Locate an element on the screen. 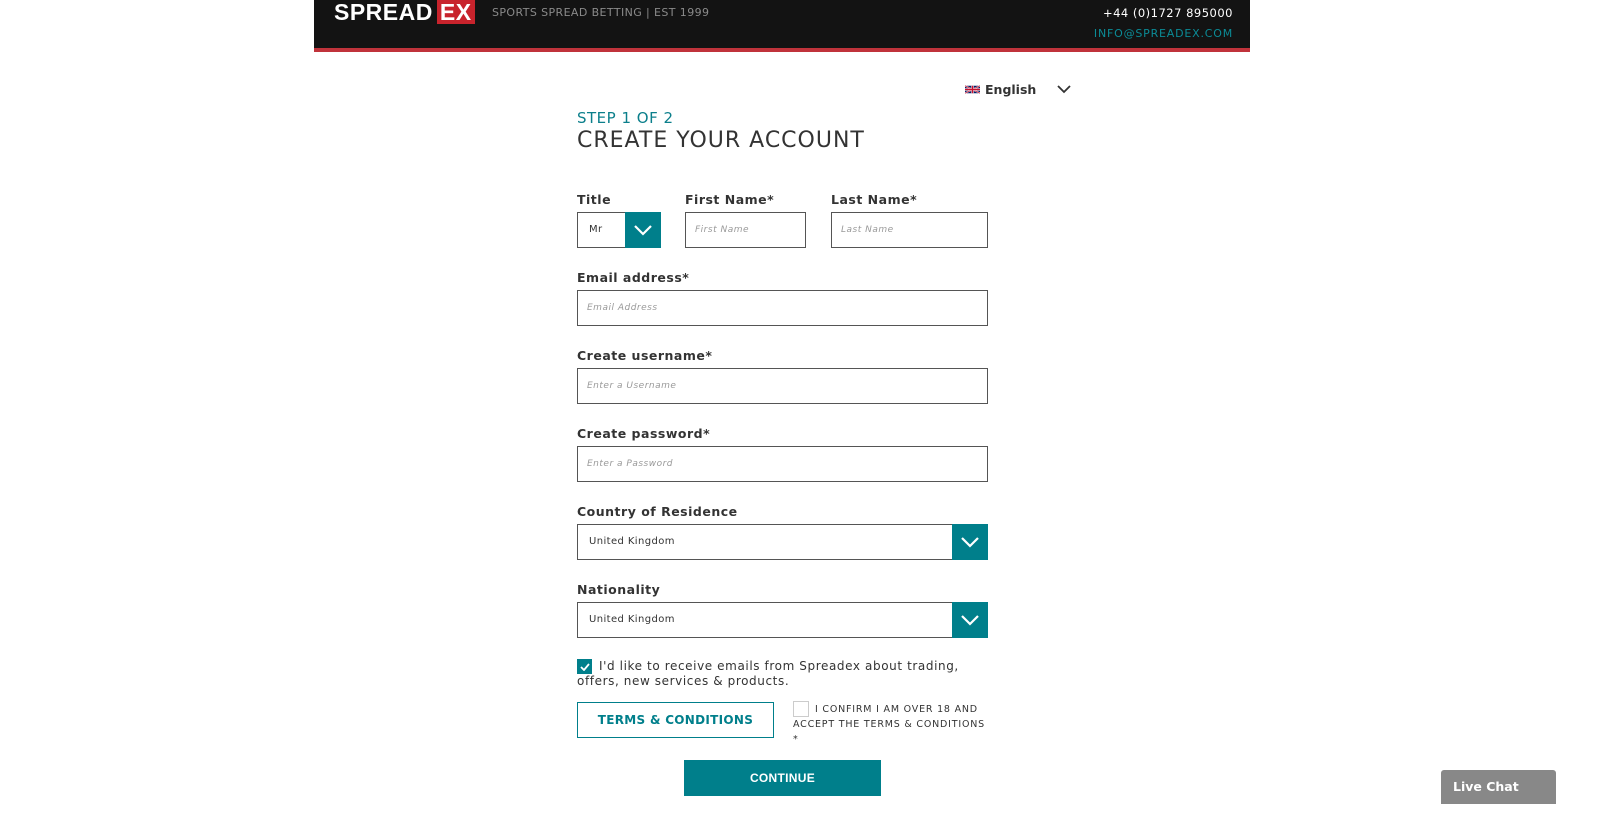 This screenshot has width=1600, height=819. password-input: Enter a Password is located at coordinates (782, 464).